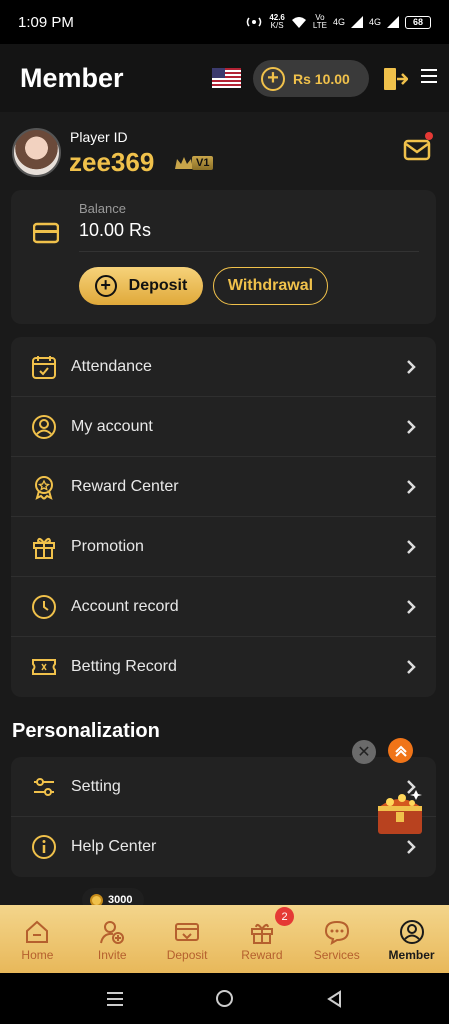 This screenshot has height=1024, width=449. I want to click on vip-badge: V1, so click(194, 163).